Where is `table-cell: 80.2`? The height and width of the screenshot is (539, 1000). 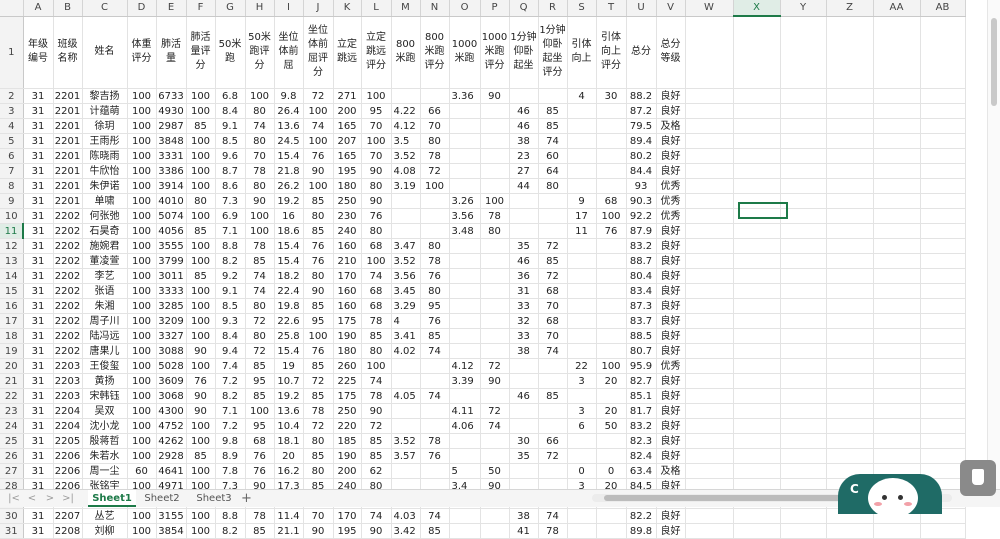 table-cell: 80.2 is located at coordinates (641, 156).